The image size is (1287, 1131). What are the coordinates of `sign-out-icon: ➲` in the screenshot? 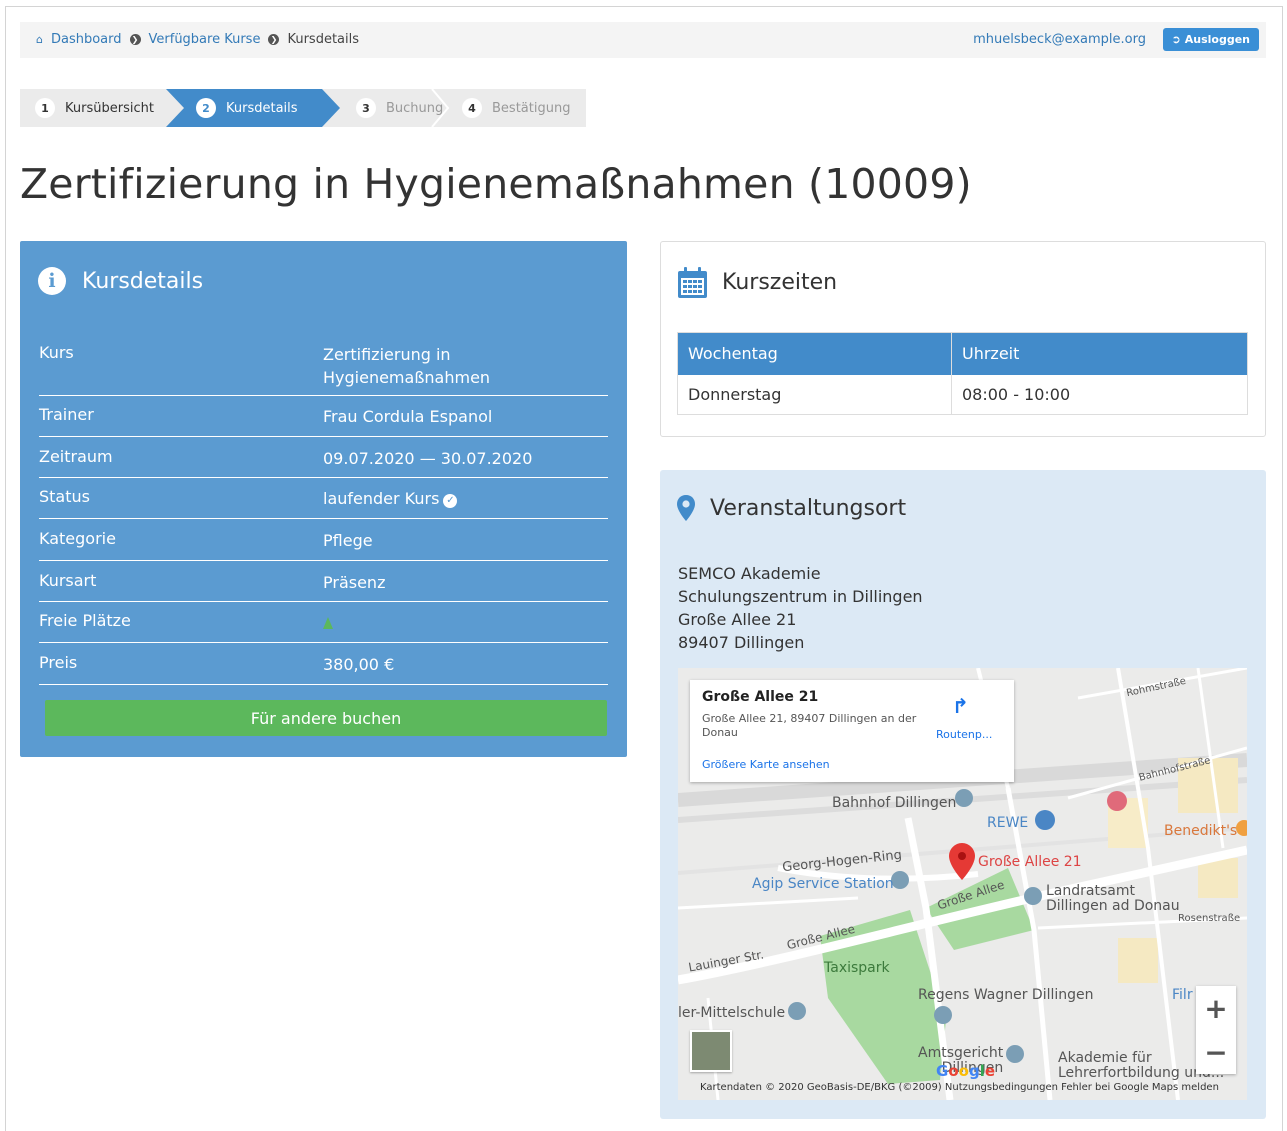 It's located at (1176, 39).